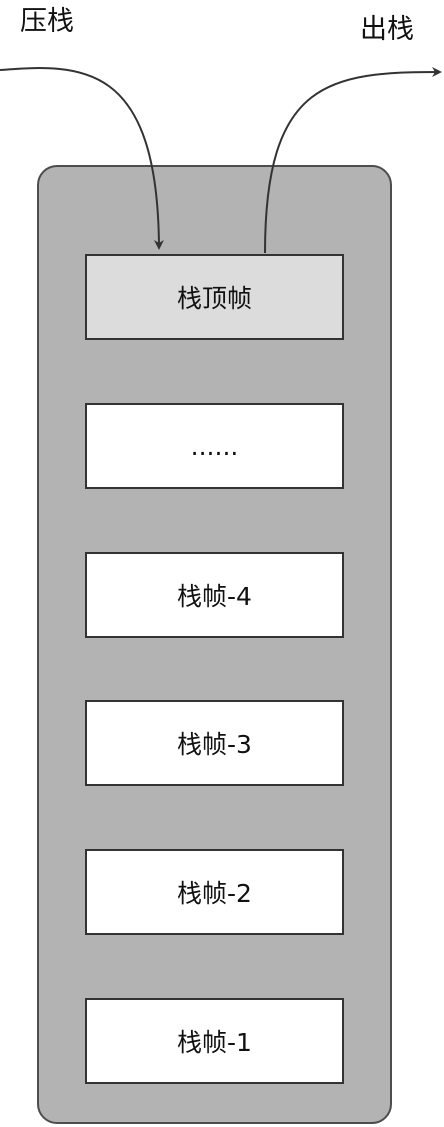 The width and height of the screenshot is (444, 1127). Describe the element at coordinates (387, 29) in the screenshot. I see `pop-label: 出栈` at that location.